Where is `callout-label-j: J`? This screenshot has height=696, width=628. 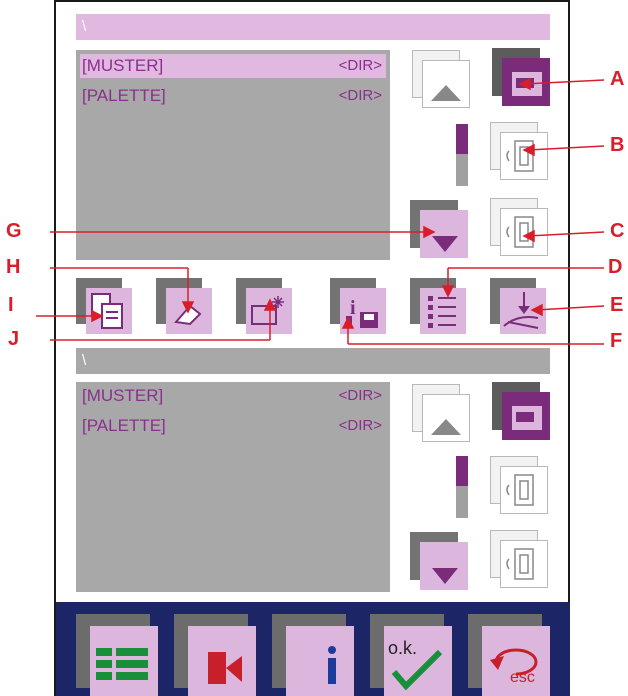 callout-label-j: J is located at coordinates (14, 339).